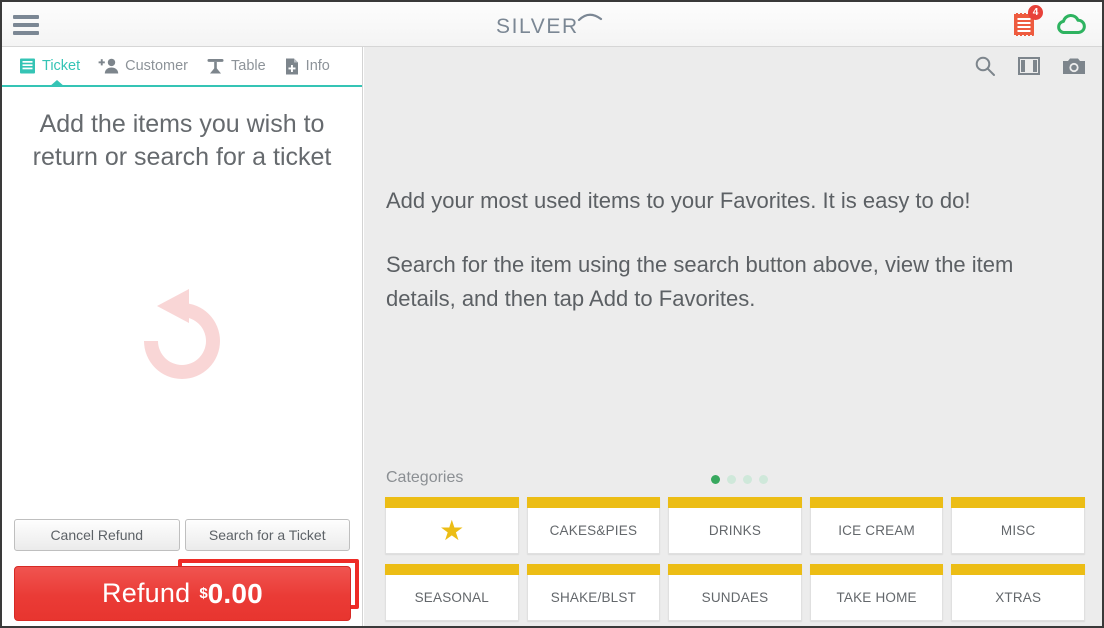 Image resolution: width=1104 pixels, height=628 pixels. What do you see at coordinates (235, 593) in the screenshot?
I see `refund-amount: 0.00` at bounding box center [235, 593].